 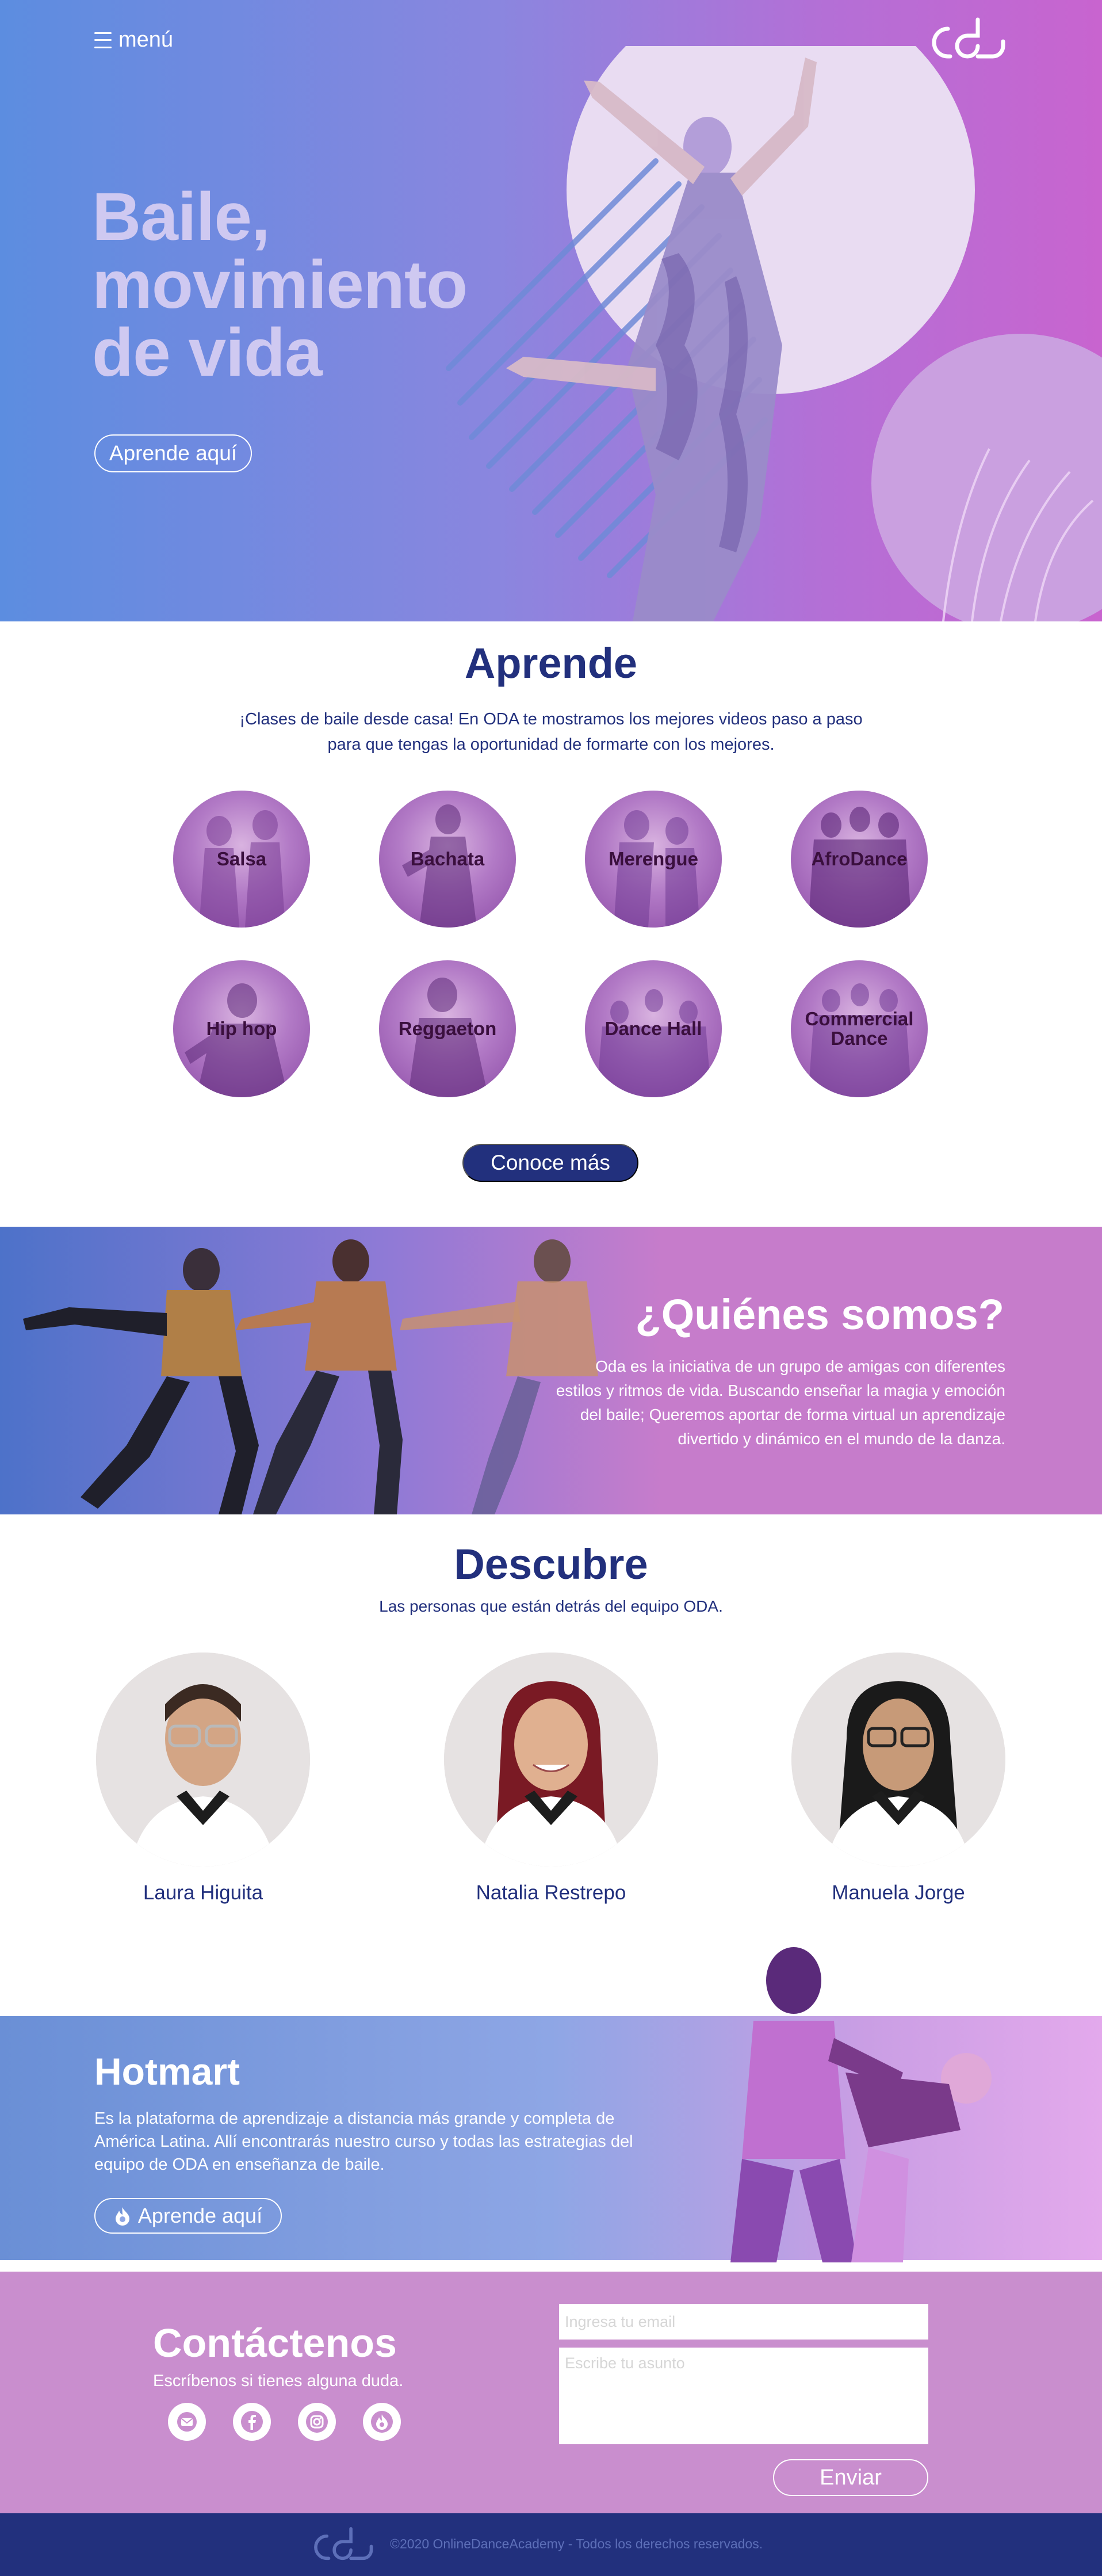 I want to click on contact-title: Contáctenos, so click(x=275, y=2343).